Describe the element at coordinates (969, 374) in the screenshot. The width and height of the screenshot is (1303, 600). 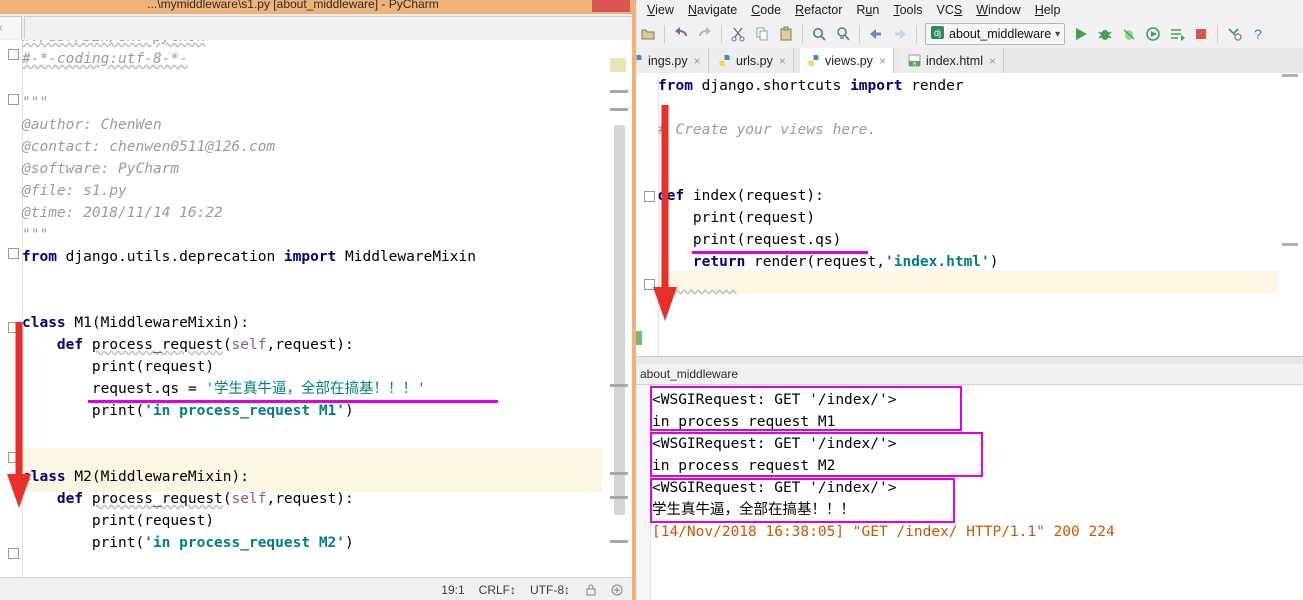
I see `console-tab-header: about_middleware` at that location.